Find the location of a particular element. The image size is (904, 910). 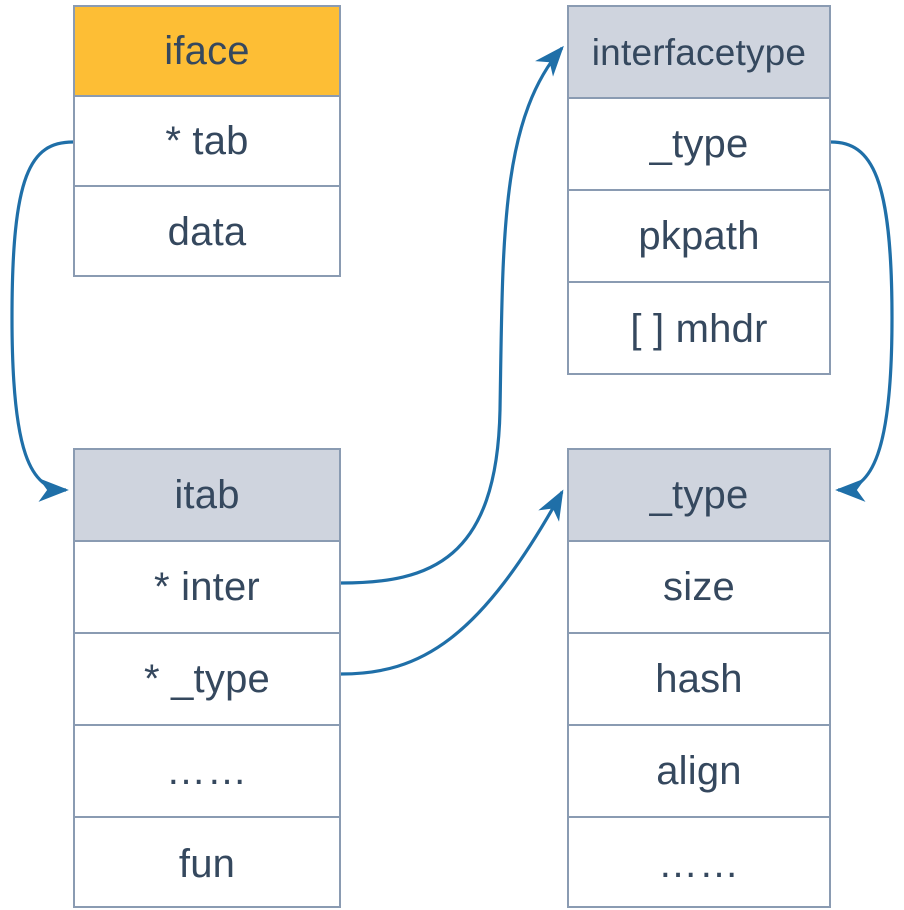

connector-ifacetype-to-type is located at coordinates (862, 321).